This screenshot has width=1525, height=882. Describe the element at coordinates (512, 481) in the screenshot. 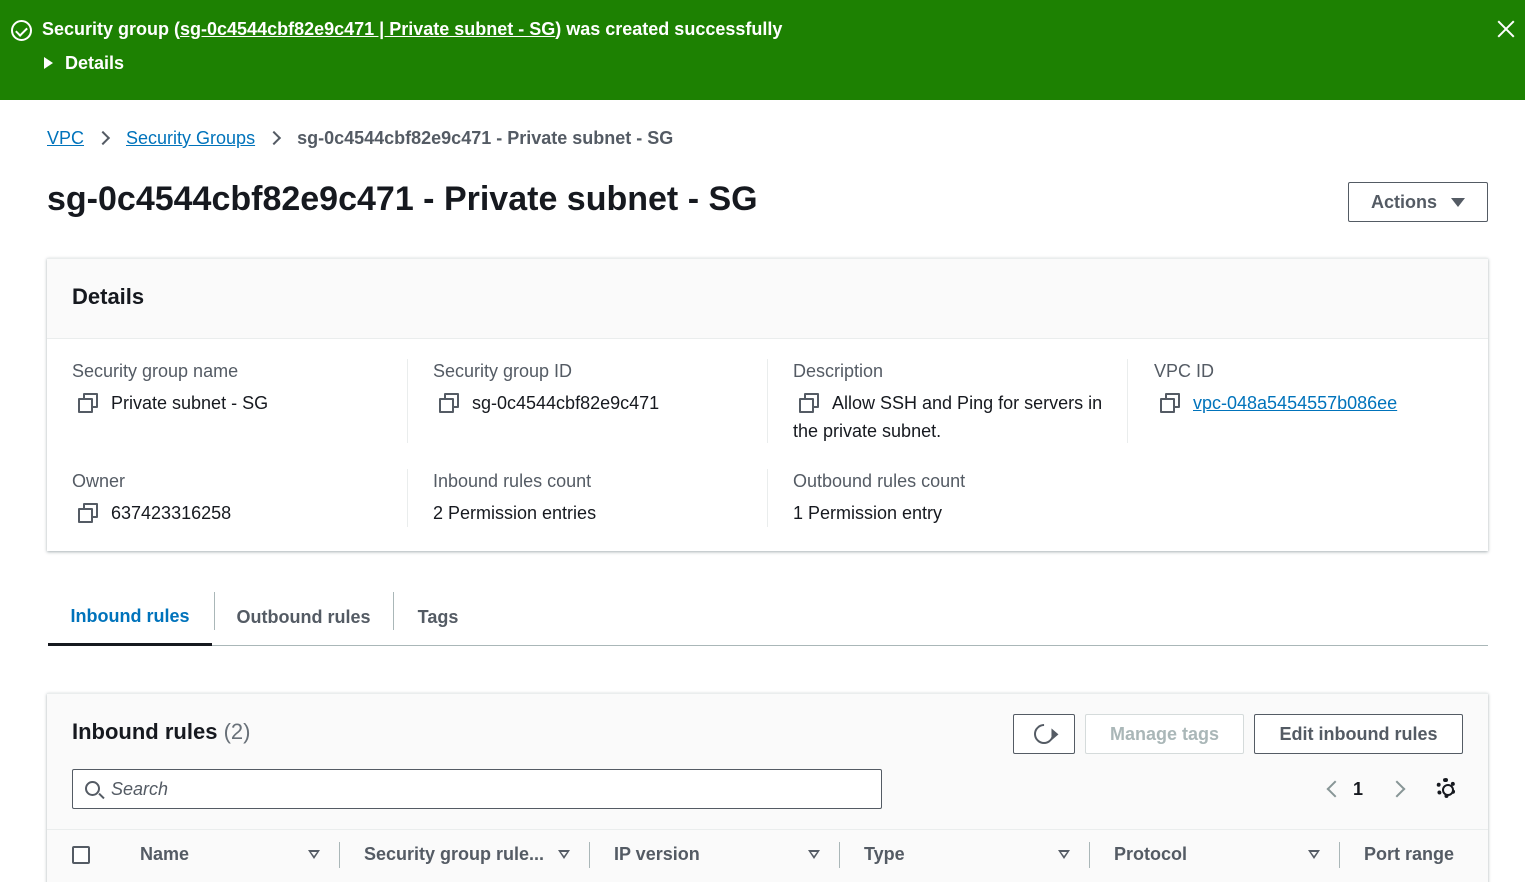

I see `field-label: Inbound rules count` at that location.